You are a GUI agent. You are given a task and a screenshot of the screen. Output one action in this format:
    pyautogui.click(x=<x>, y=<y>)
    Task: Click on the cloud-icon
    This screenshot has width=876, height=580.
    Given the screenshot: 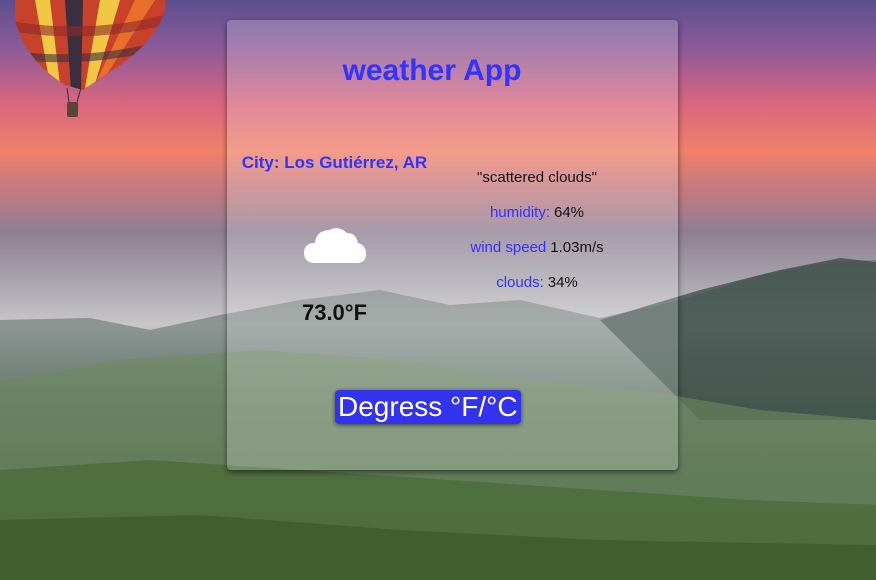 What is the action you would take?
    pyautogui.click(x=335, y=245)
    